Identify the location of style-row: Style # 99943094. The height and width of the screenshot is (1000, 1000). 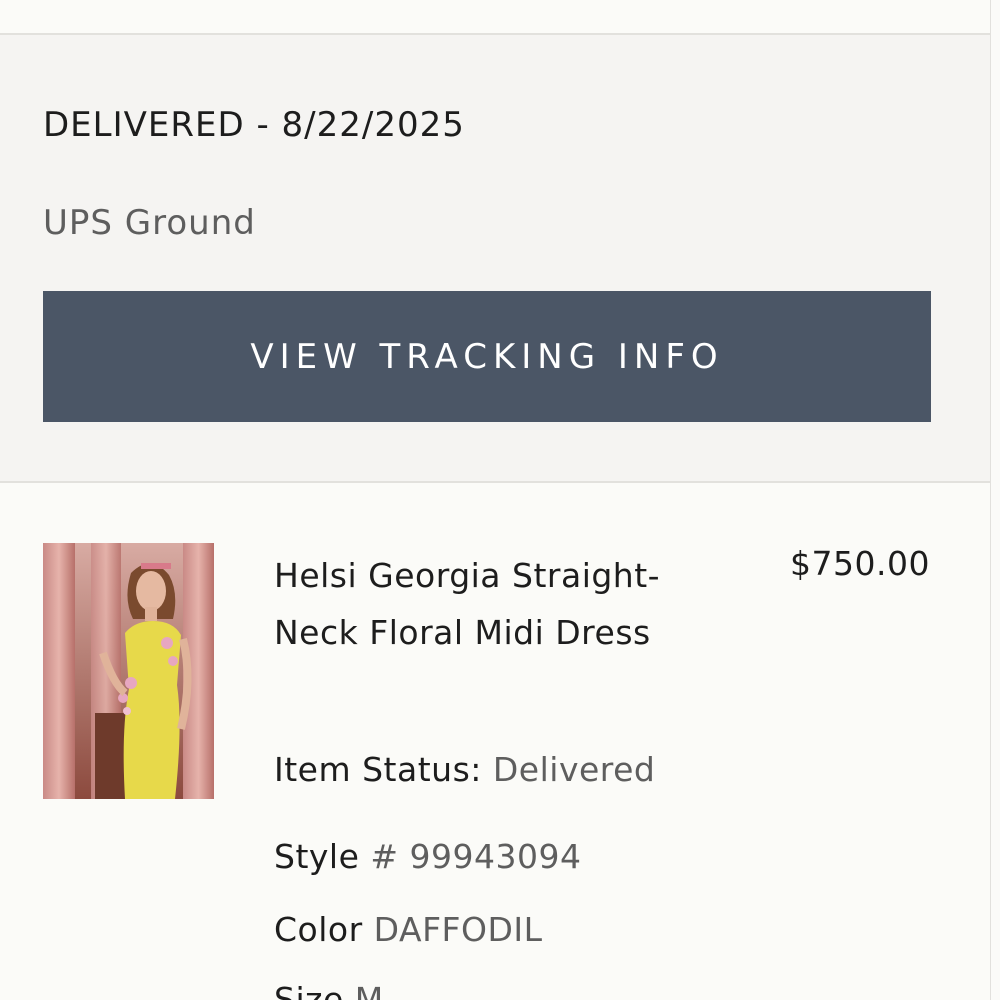
(428, 856).